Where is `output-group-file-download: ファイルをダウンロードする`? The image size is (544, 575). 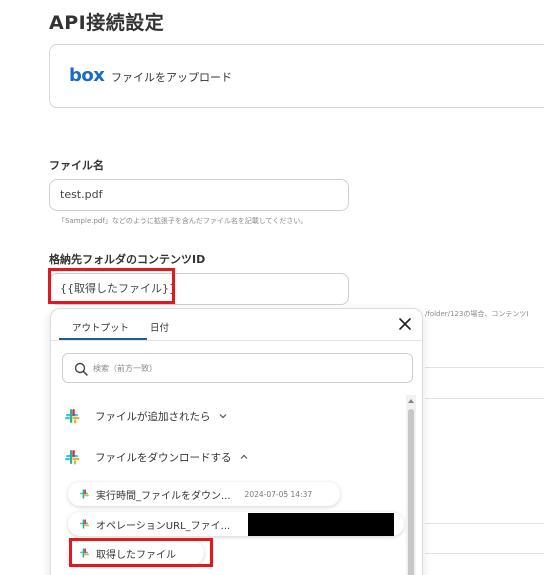 output-group-file-download: ファイルをダウンロードする is located at coordinates (155, 457).